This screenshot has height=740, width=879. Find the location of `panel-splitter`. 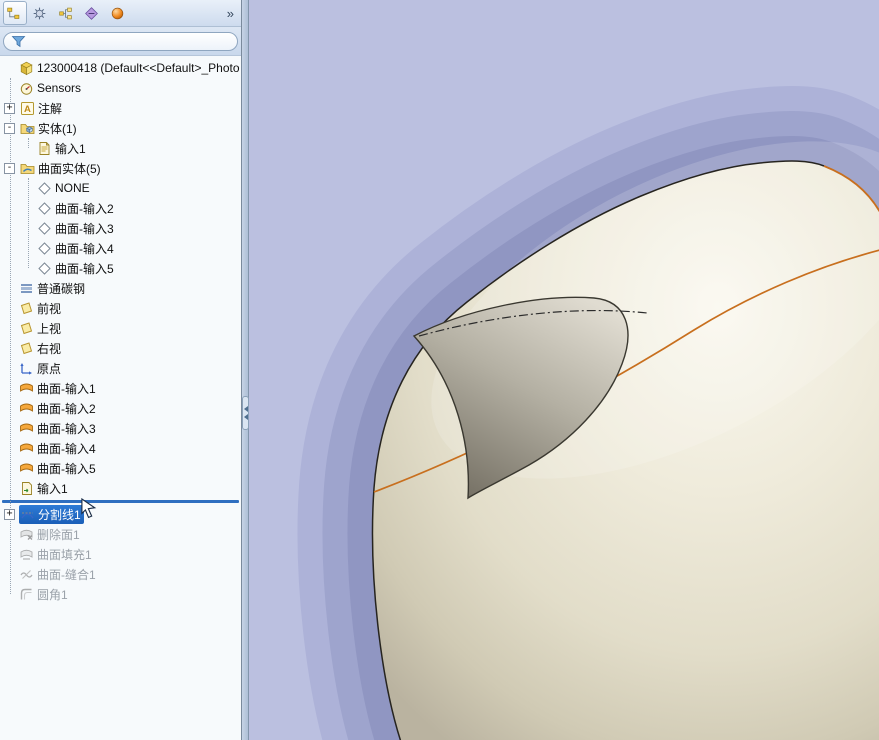

panel-splitter is located at coordinates (245, 370).